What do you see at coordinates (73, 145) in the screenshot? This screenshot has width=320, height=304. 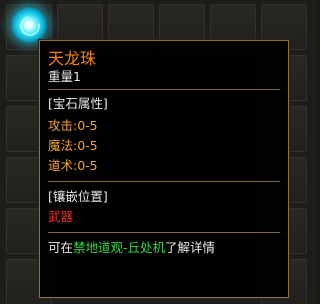 I see `stat-magic: 魔法:0-5` at bounding box center [73, 145].